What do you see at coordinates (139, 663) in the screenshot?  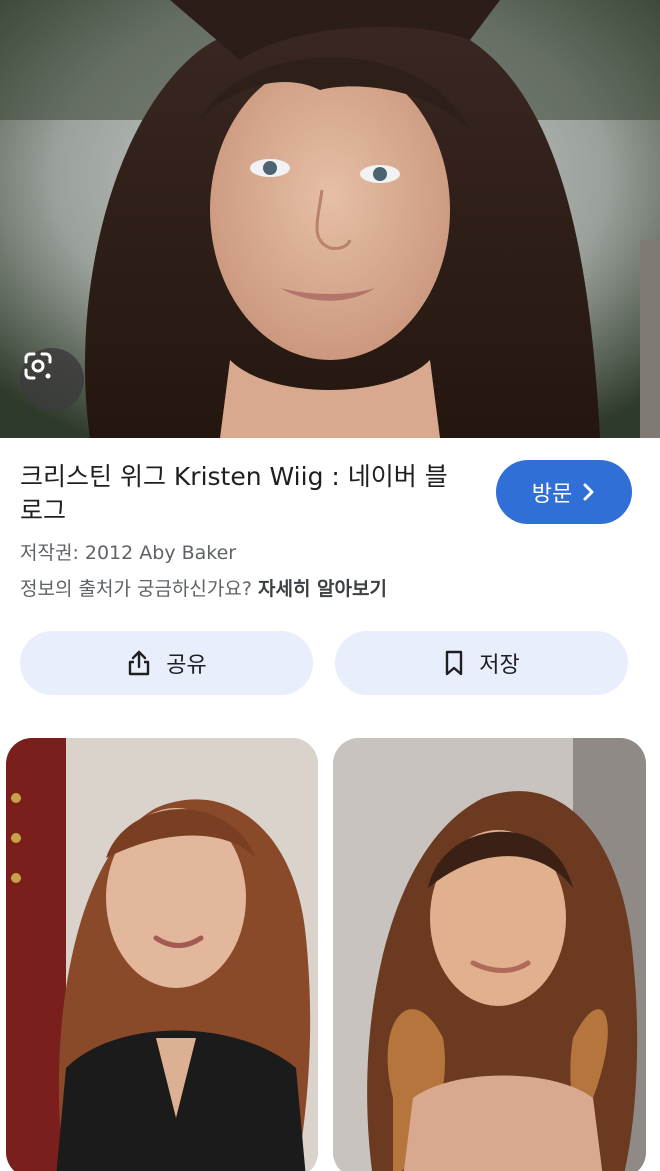 I see `share-icon` at bounding box center [139, 663].